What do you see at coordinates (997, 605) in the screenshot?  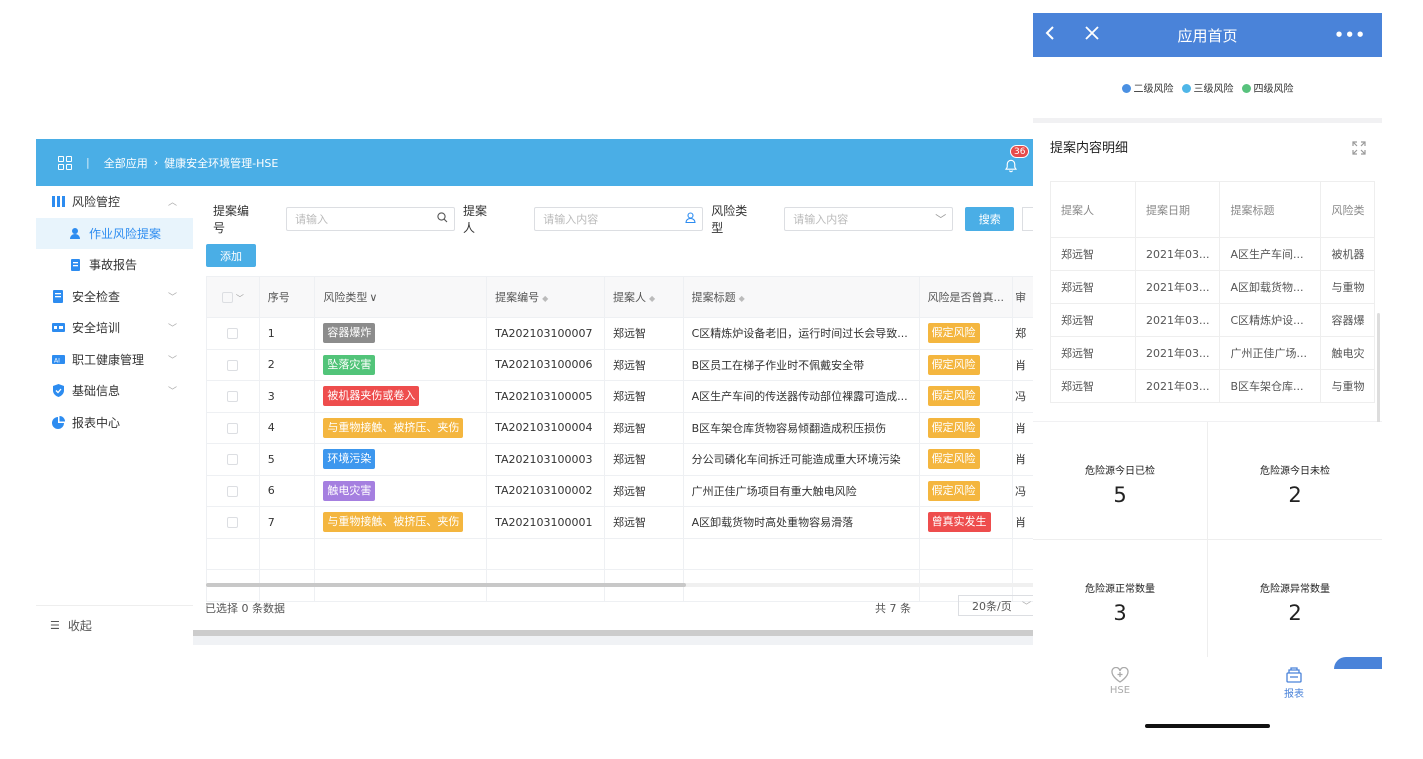 I see `page-size-select: 20条/页 ﹀` at bounding box center [997, 605].